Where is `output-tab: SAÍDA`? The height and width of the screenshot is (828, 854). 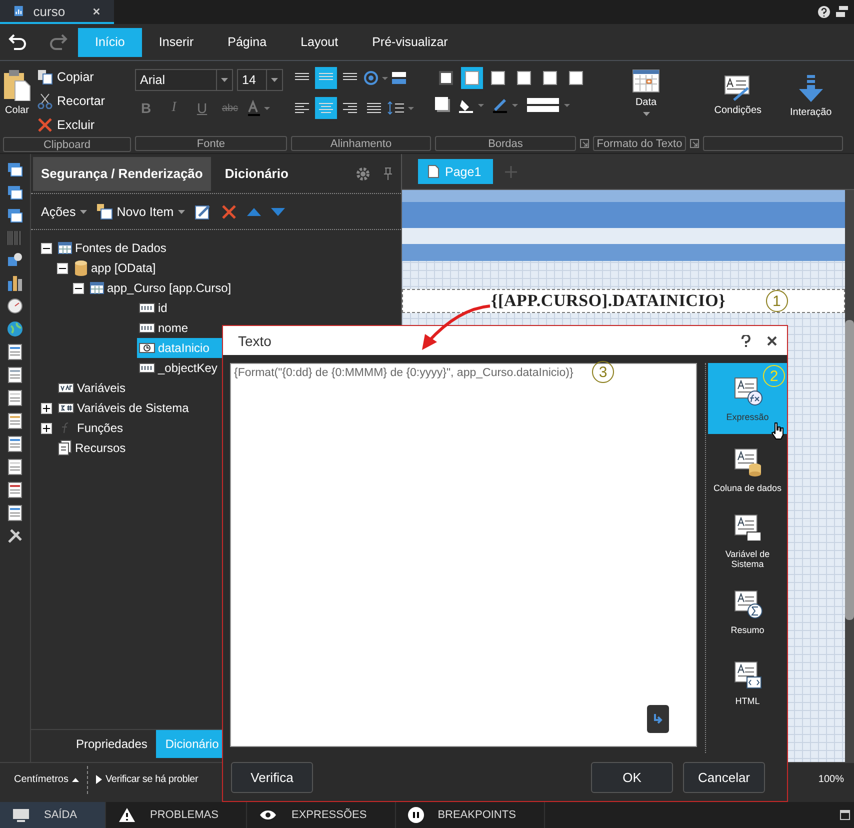
output-tab: SAÍDA is located at coordinates (53, 815).